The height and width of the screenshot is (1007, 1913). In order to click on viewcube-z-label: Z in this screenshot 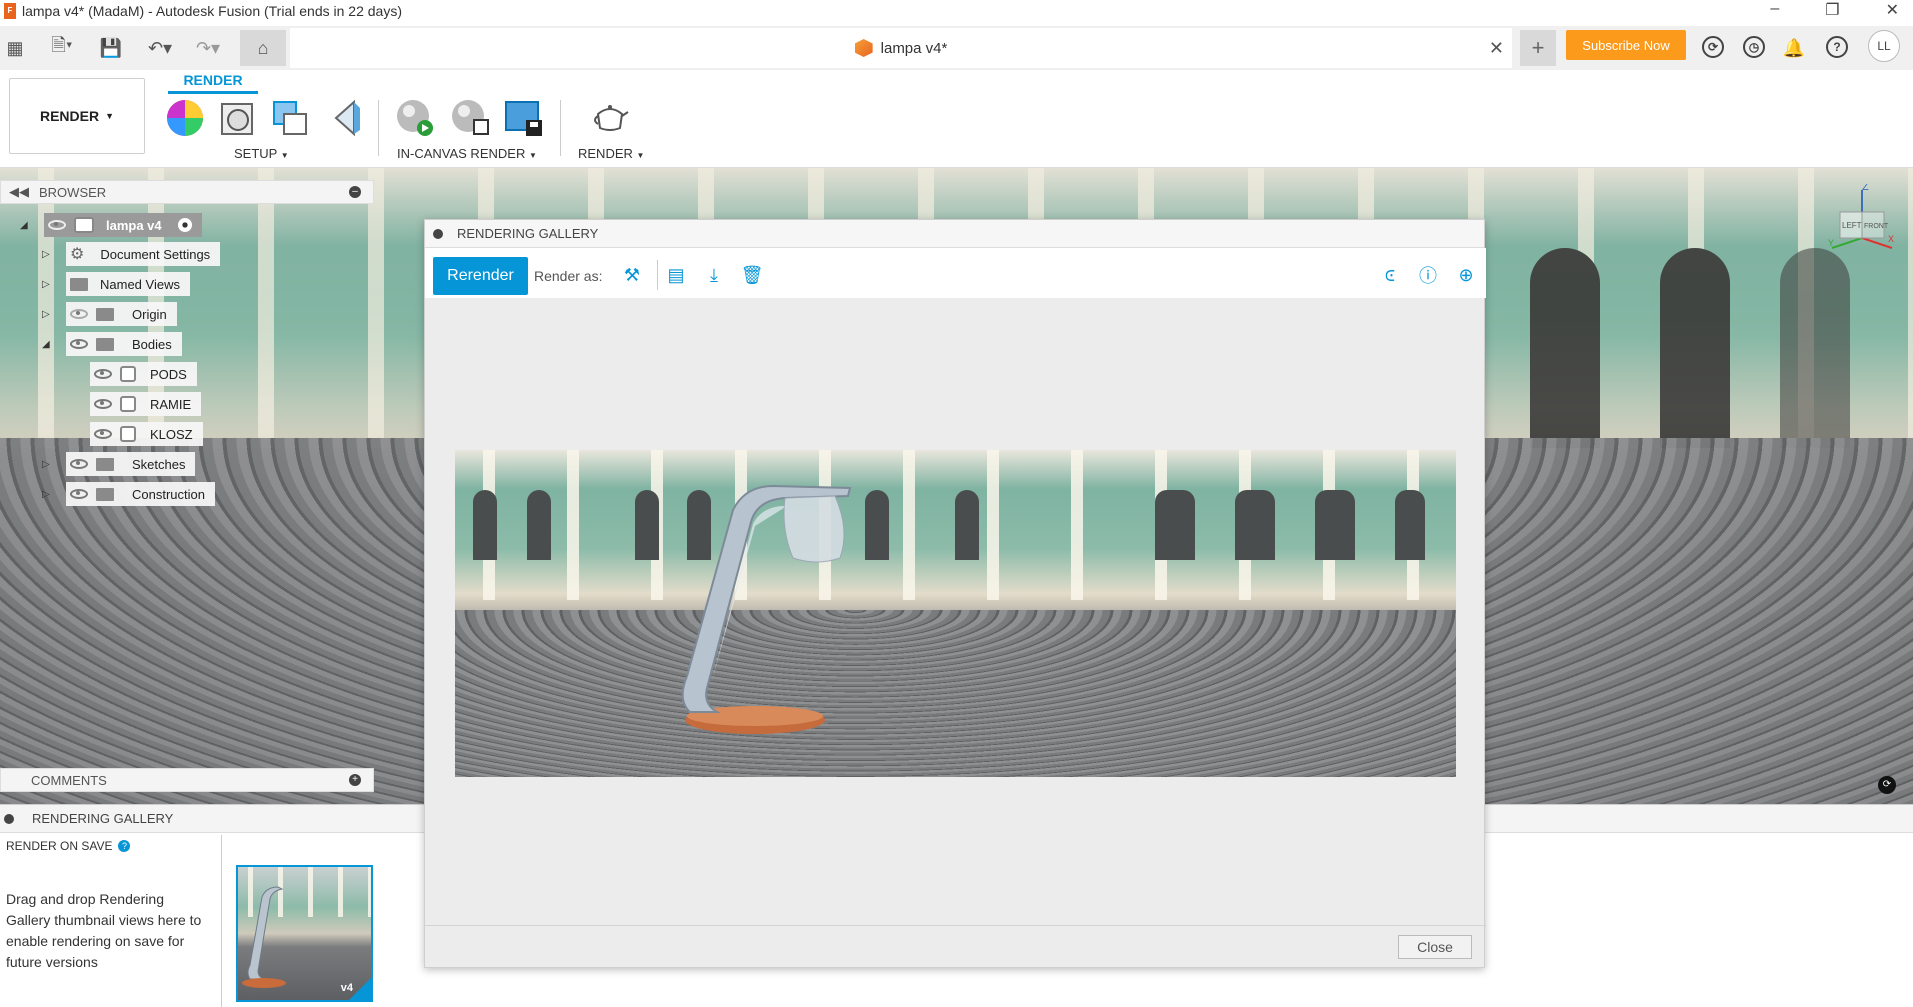, I will do `click(1865, 188)`.